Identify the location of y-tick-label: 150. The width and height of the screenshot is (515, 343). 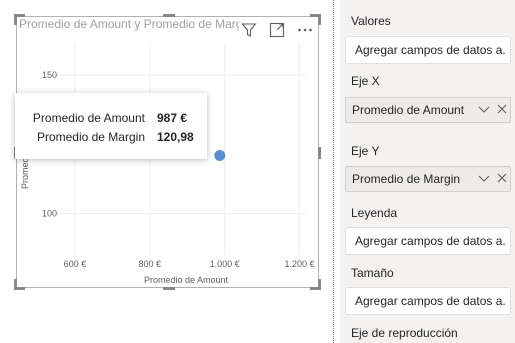
(49, 75).